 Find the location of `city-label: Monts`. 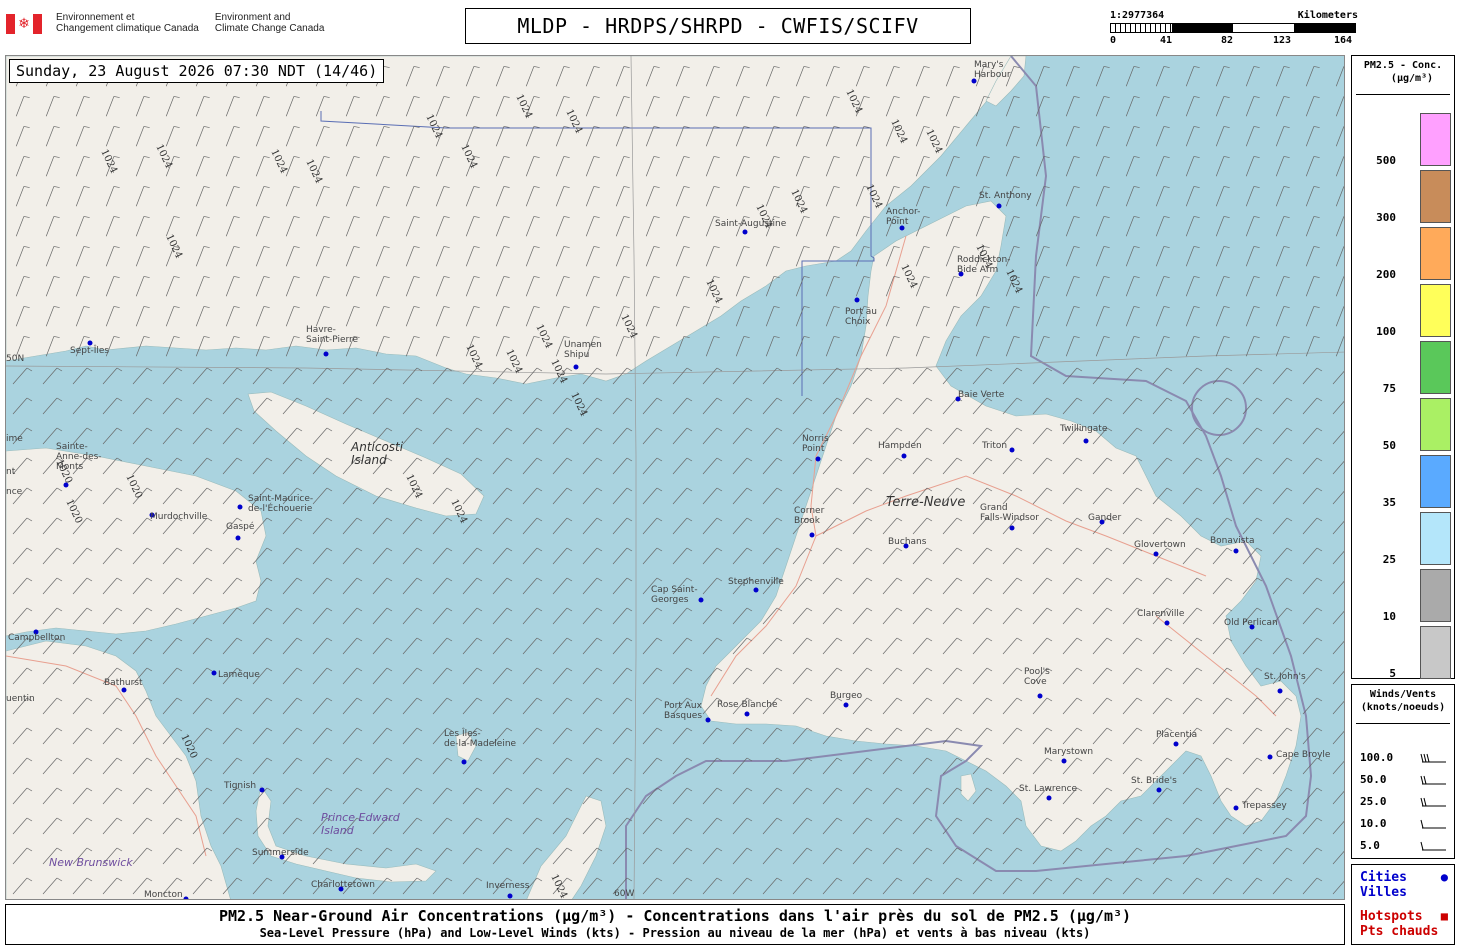

city-label: Monts is located at coordinates (70, 467).